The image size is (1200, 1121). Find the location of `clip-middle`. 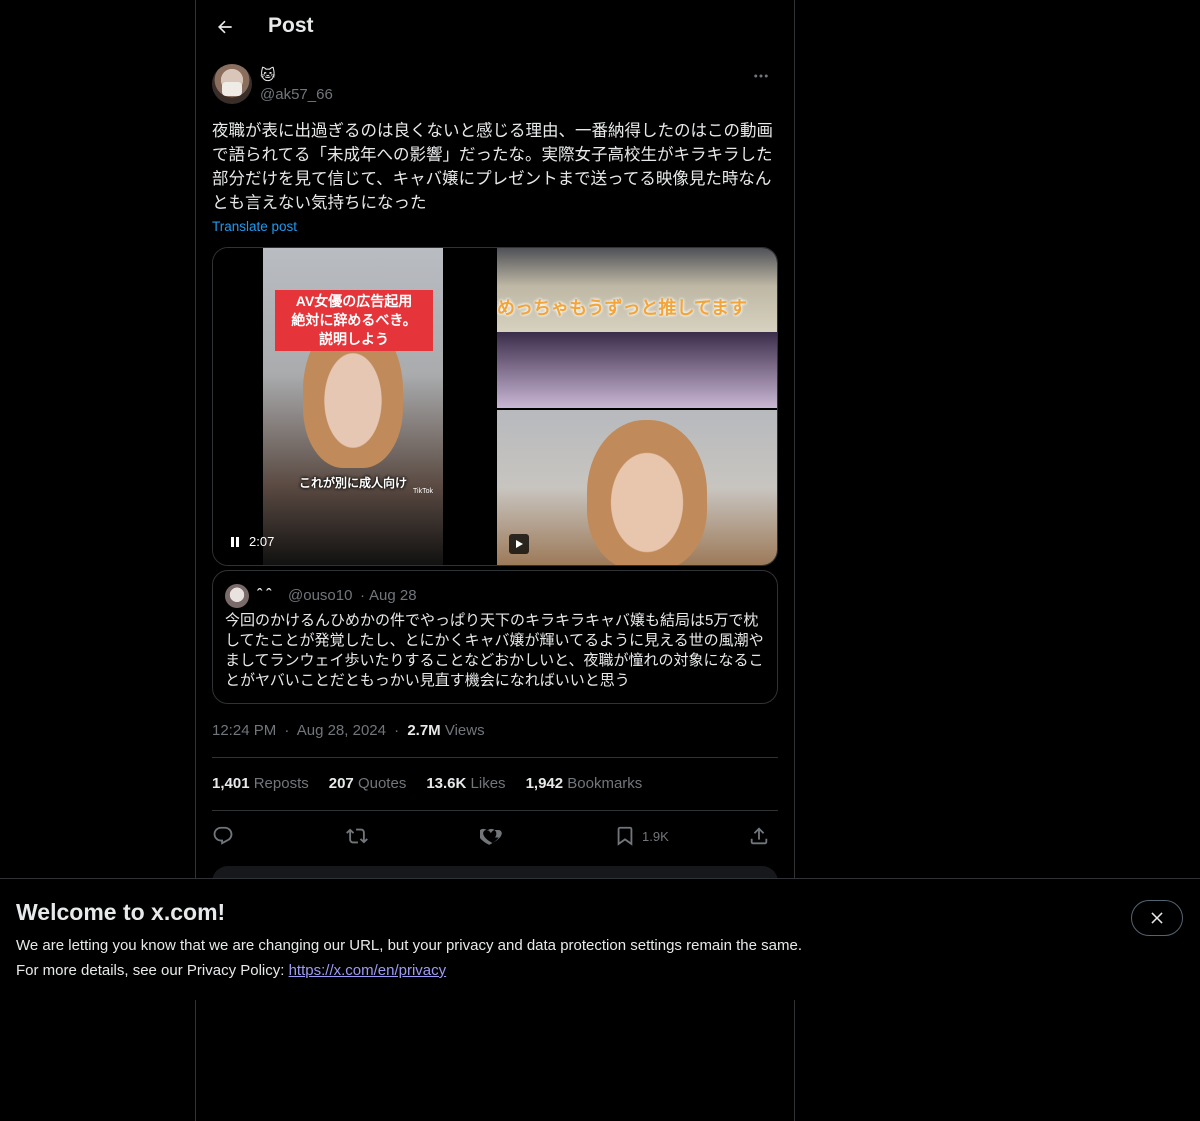

clip-middle is located at coordinates (637, 370).